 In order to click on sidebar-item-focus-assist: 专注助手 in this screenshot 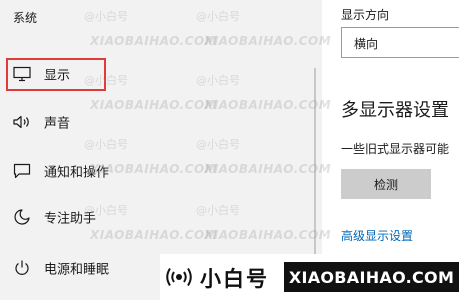, I will do `click(155, 217)`.